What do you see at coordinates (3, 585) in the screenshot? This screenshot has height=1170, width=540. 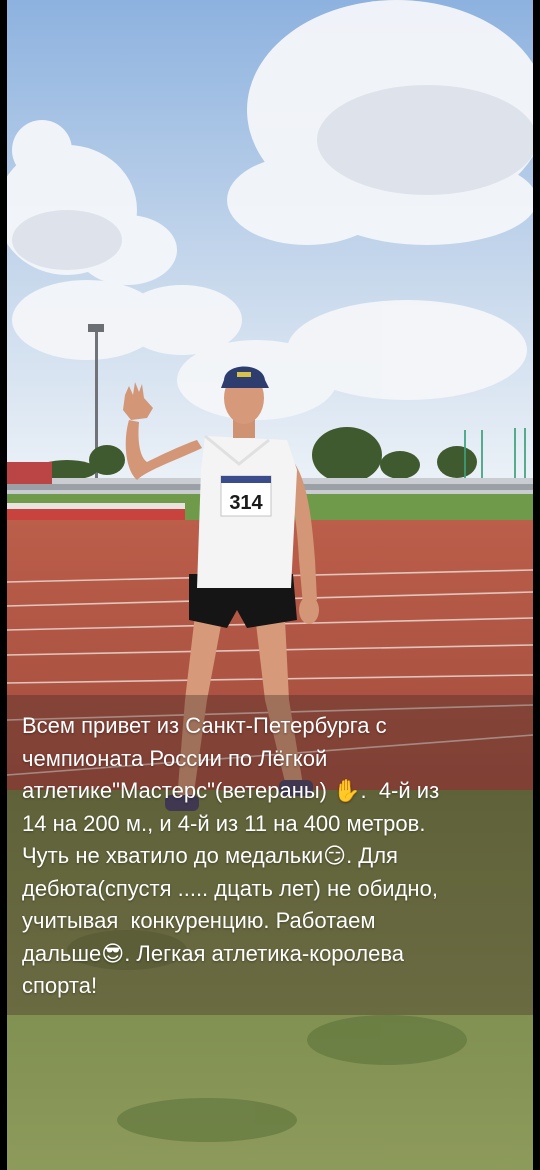 I see `left-border` at bounding box center [3, 585].